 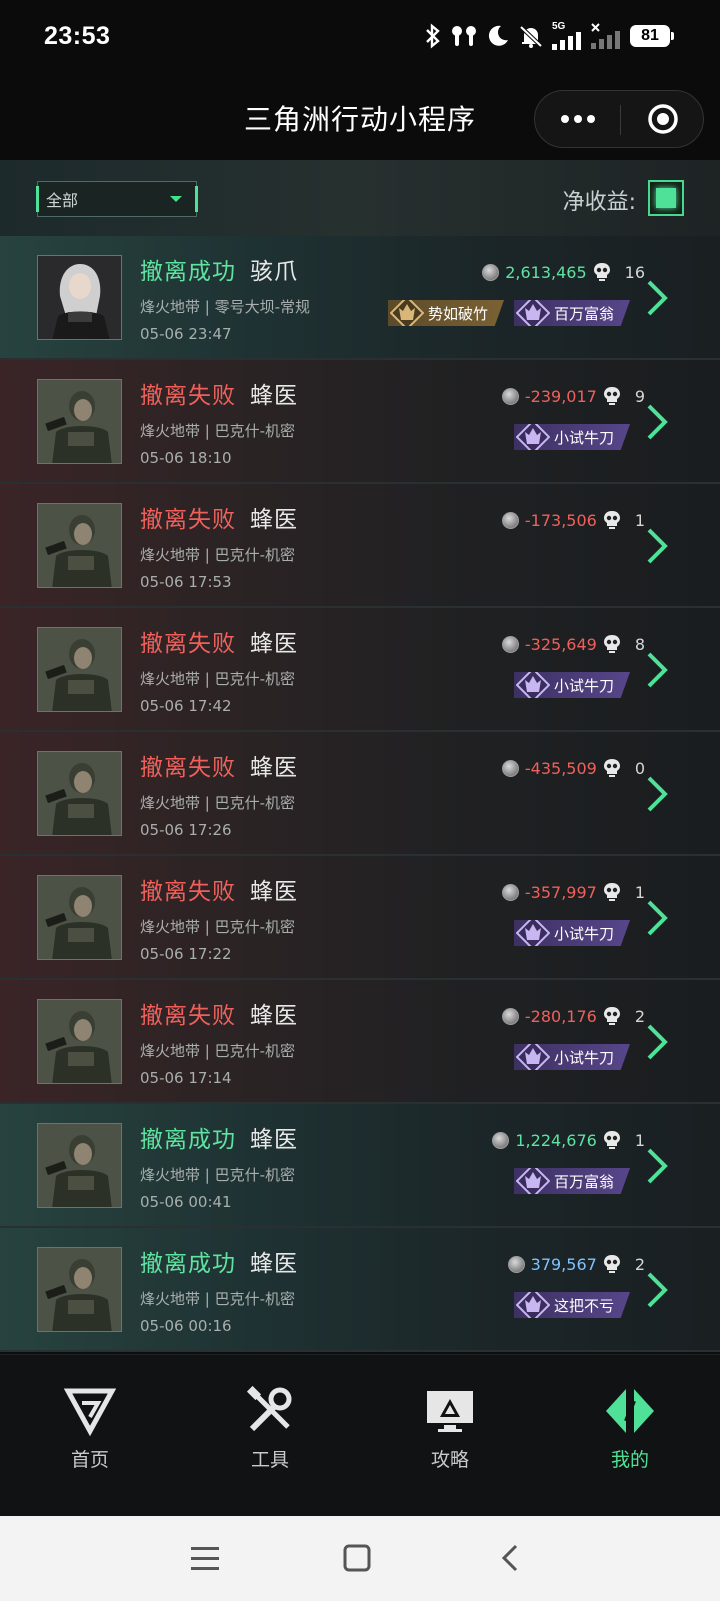 I want to click on tab-guide: 攻略, so click(x=450, y=1415).